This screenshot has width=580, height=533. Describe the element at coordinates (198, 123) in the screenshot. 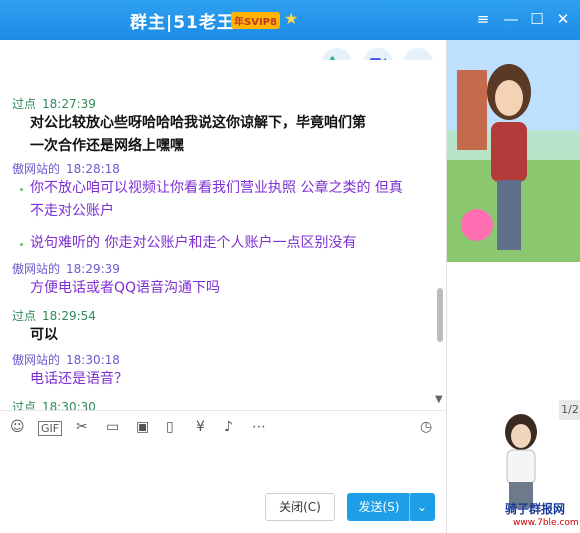

I see `message-line: 对公比较放心些呀哈哈哈我说这你谅解下，毕竟咱们第` at that location.